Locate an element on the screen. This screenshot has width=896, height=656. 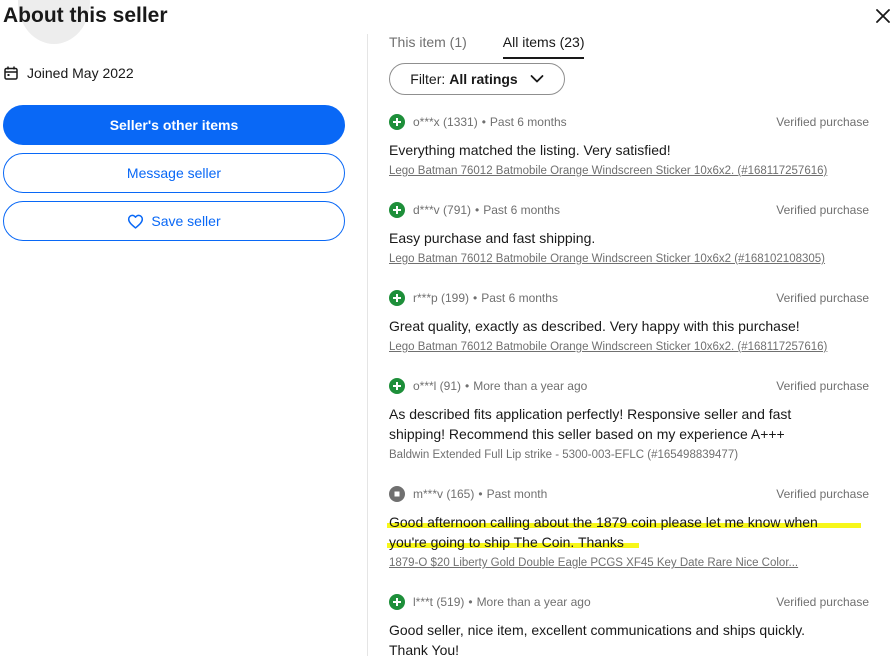
neutral-rating-icon is located at coordinates (397, 494).